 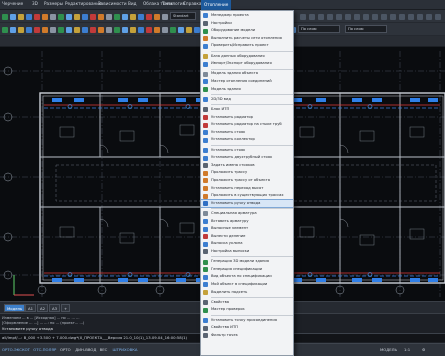 I want to click on heating-menu-item: Менеджер проекта, so click(x=247, y=16).